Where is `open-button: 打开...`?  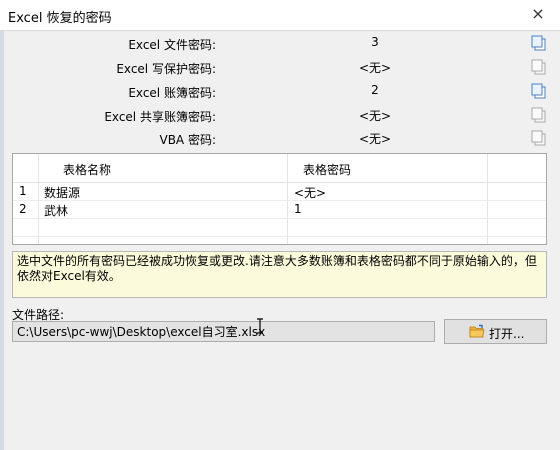
open-button: 打开... is located at coordinates (495, 331).